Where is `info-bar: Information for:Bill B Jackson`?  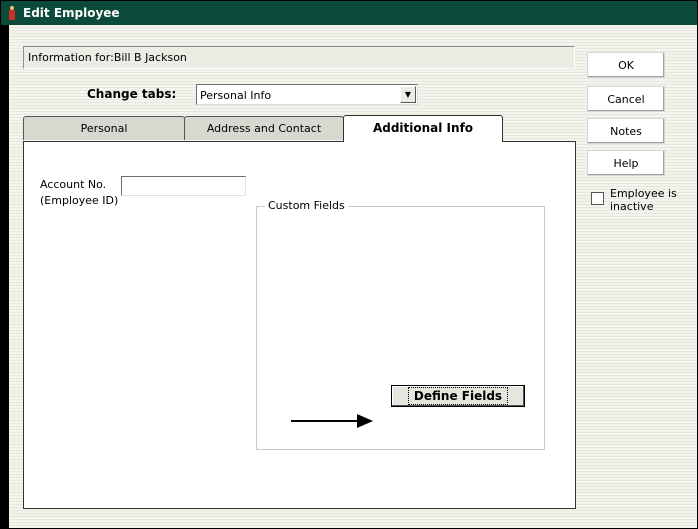
info-bar: Information for:Bill B Jackson is located at coordinates (299, 57).